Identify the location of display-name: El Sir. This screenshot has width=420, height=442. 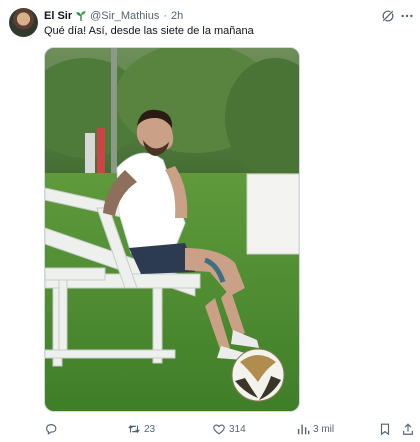
(58, 16).